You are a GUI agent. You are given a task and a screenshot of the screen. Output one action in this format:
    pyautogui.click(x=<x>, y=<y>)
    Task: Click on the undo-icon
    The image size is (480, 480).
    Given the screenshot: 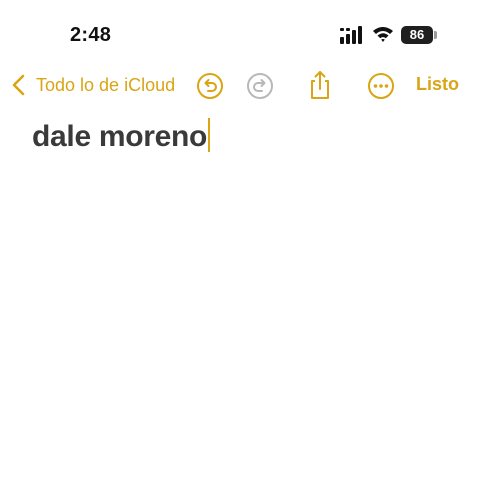 What is the action you would take?
    pyautogui.click(x=210, y=86)
    